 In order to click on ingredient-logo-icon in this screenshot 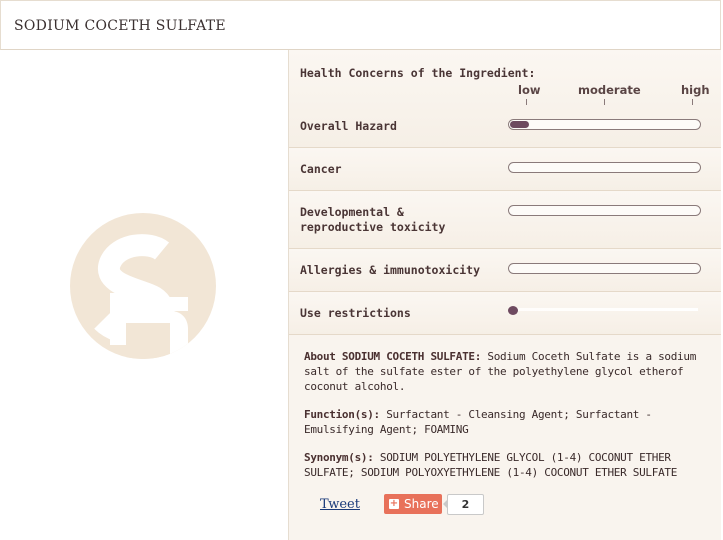, I will do `click(143, 286)`.